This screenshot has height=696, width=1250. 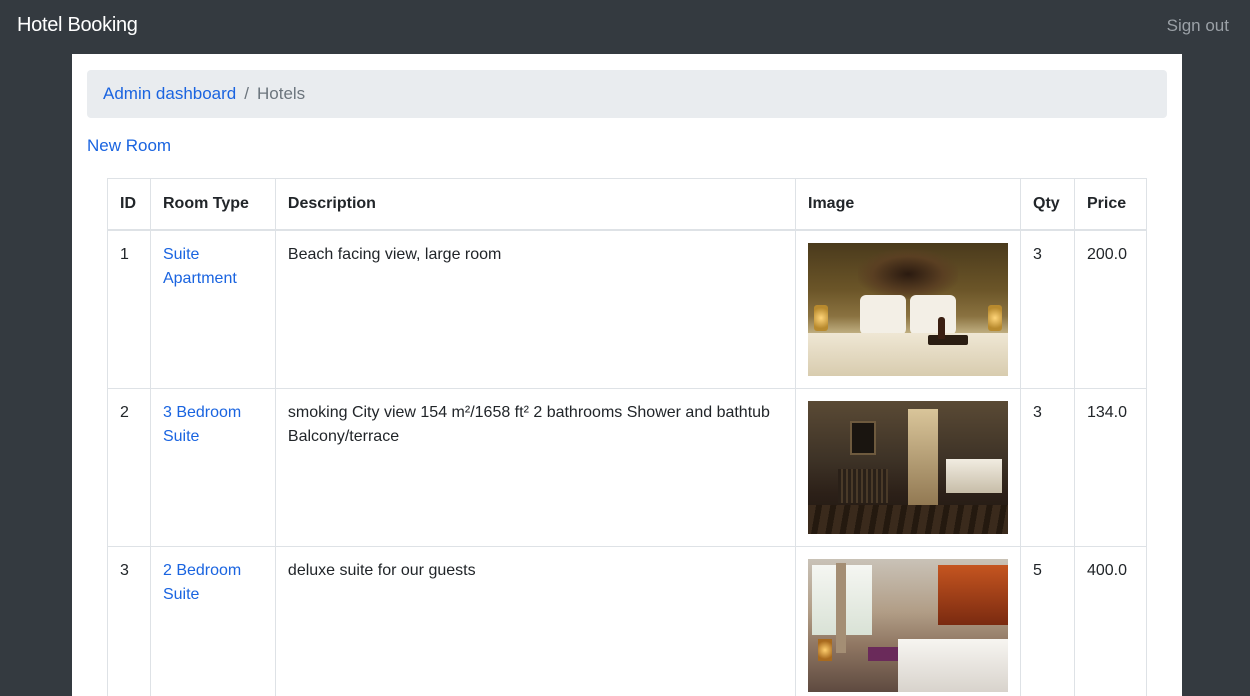 What do you see at coordinates (535, 204) in the screenshot?
I see `header-description: Description` at bounding box center [535, 204].